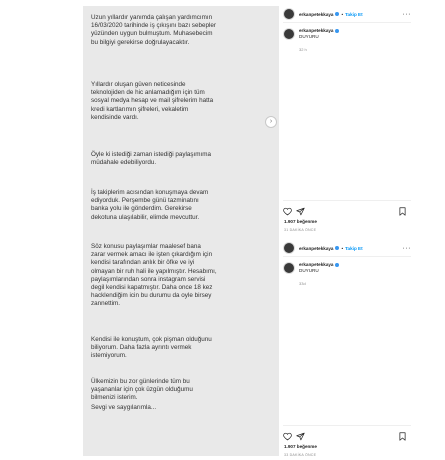 Image resolution: width=445 pixels, height=460 pixels. I want to click on caption-time: 32 h, so click(303, 49).